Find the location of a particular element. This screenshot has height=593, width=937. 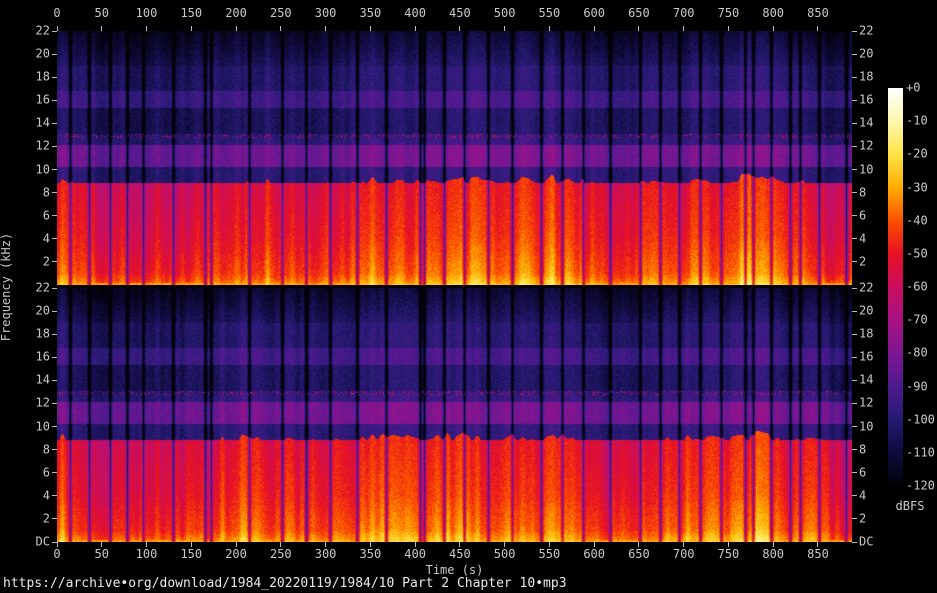

freq-tick-label: 8 is located at coordinates (46, 449).